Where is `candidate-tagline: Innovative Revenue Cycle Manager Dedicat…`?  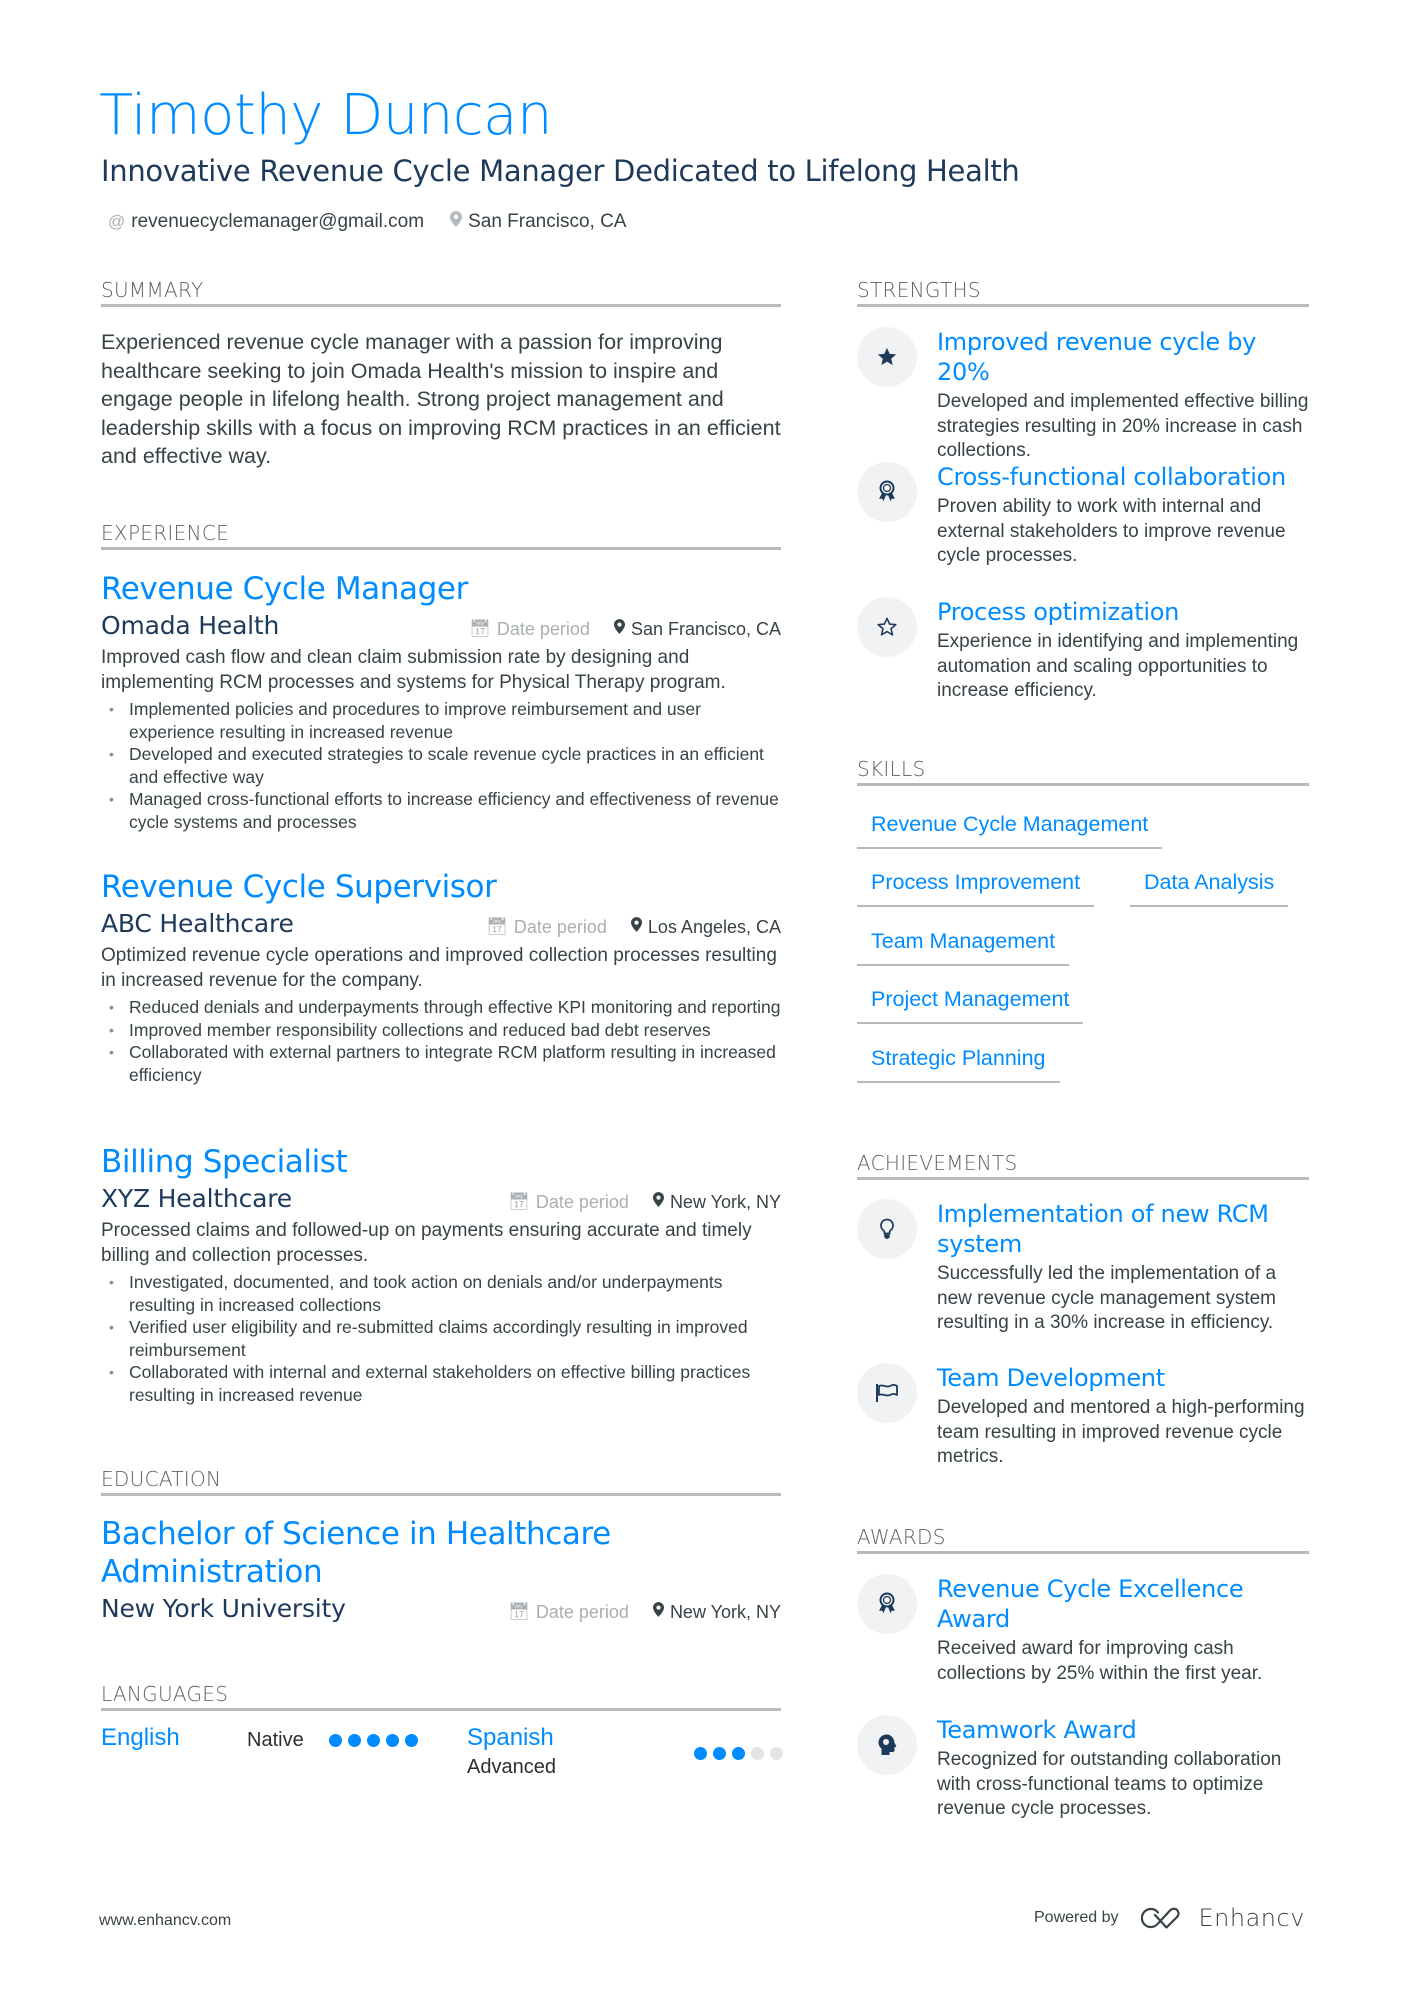
candidate-tagline: Innovative Revenue Cycle Manager Dedicat… is located at coordinates (560, 171).